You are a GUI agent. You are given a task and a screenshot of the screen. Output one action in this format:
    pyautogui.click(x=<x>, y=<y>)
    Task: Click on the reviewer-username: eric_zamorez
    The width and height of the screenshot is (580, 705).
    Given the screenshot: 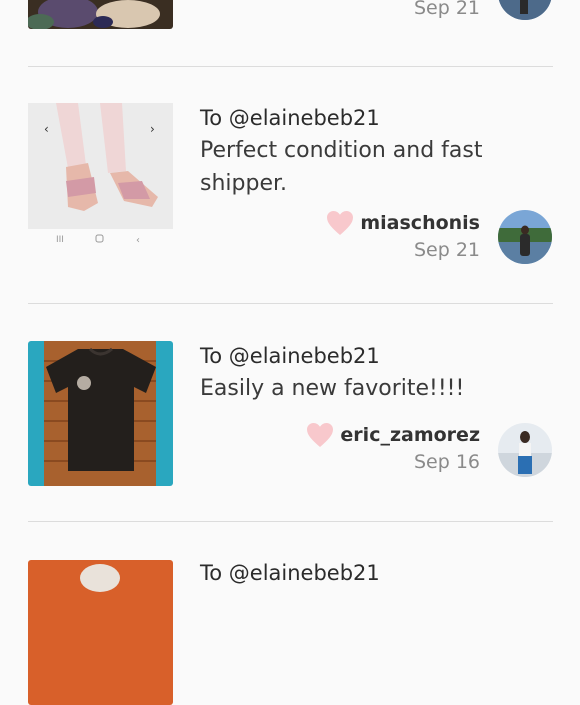 What is the action you would take?
    pyautogui.click(x=410, y=435)
    